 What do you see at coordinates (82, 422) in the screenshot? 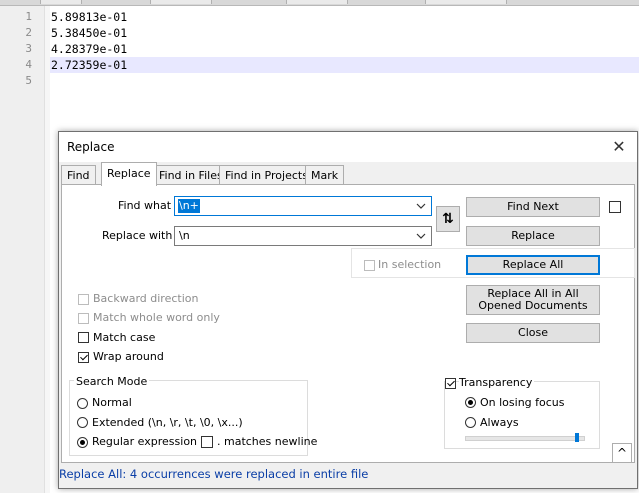
I see `search-mode-extended-radio` at bounding box center [82, 422].